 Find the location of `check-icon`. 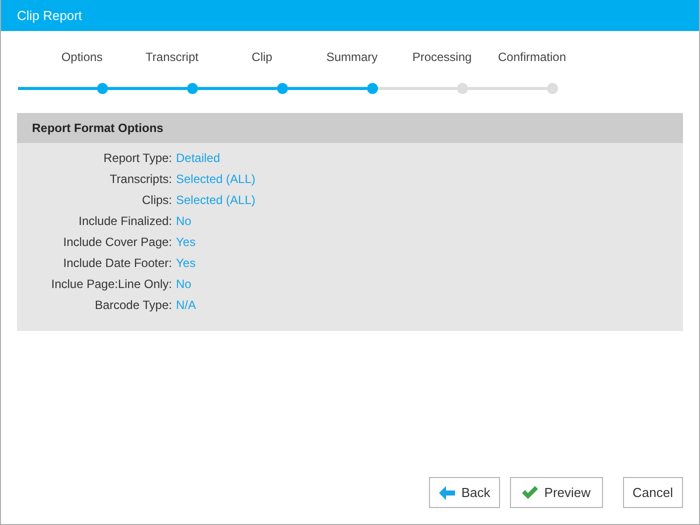

check-icon is located at coordinates (530, 492).